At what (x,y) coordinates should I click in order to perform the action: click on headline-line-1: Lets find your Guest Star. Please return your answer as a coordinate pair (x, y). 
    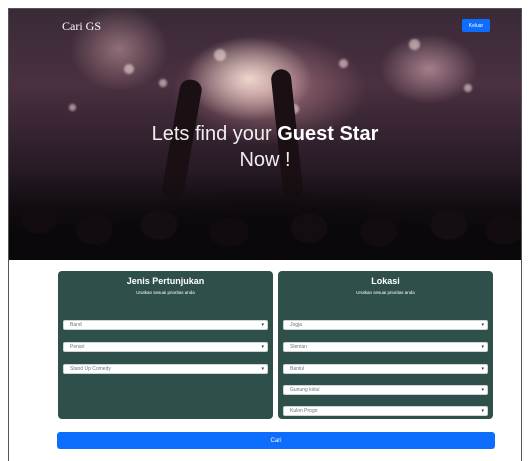
    Looking at the image, I should click on (265, 134).